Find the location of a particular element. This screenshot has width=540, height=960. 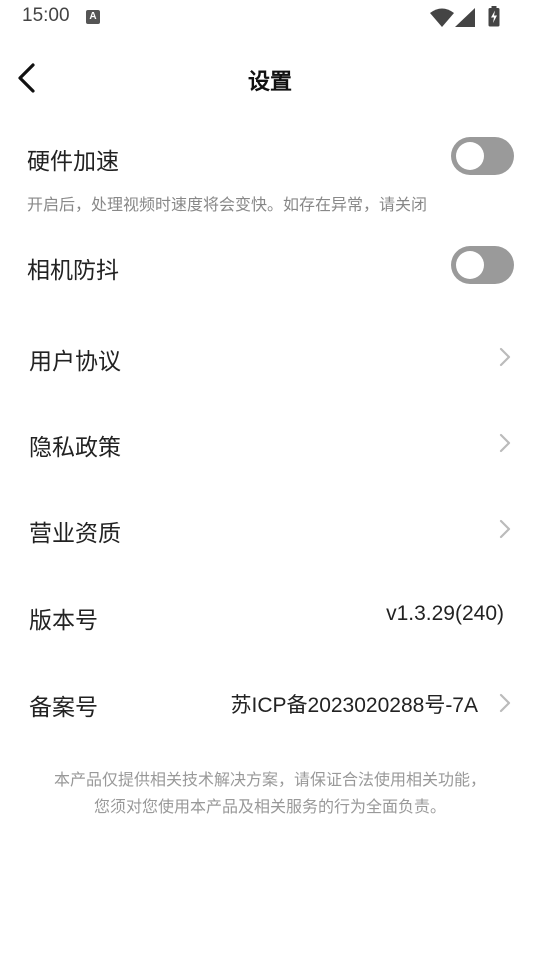

menu-item-user-agreement: 用户协议 is located at coordinates (270, 358).